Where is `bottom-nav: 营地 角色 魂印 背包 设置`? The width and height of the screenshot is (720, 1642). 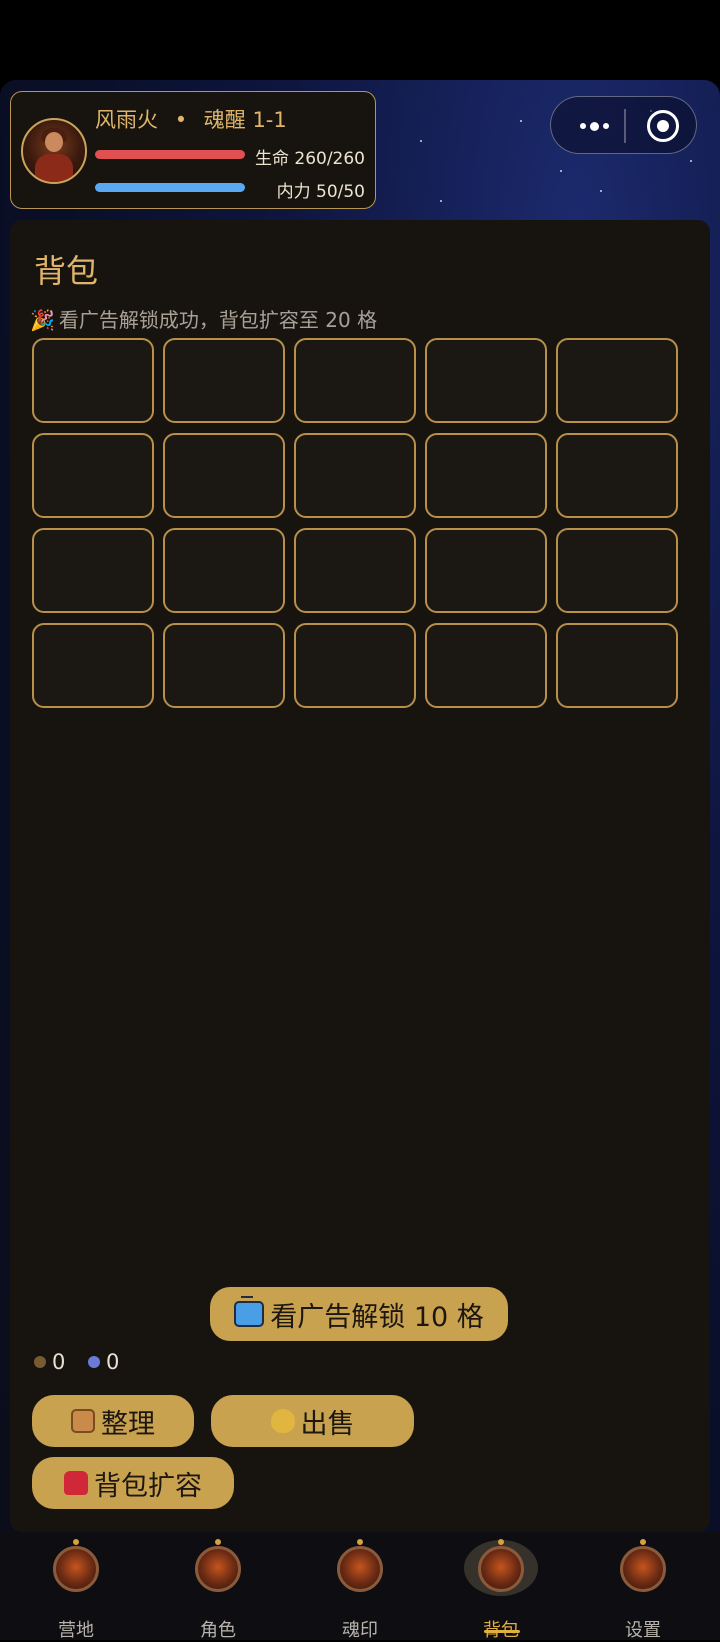 bottom-nav: 营地 角色 魂印 背包 设置 is located at coordinates (360, 1586).